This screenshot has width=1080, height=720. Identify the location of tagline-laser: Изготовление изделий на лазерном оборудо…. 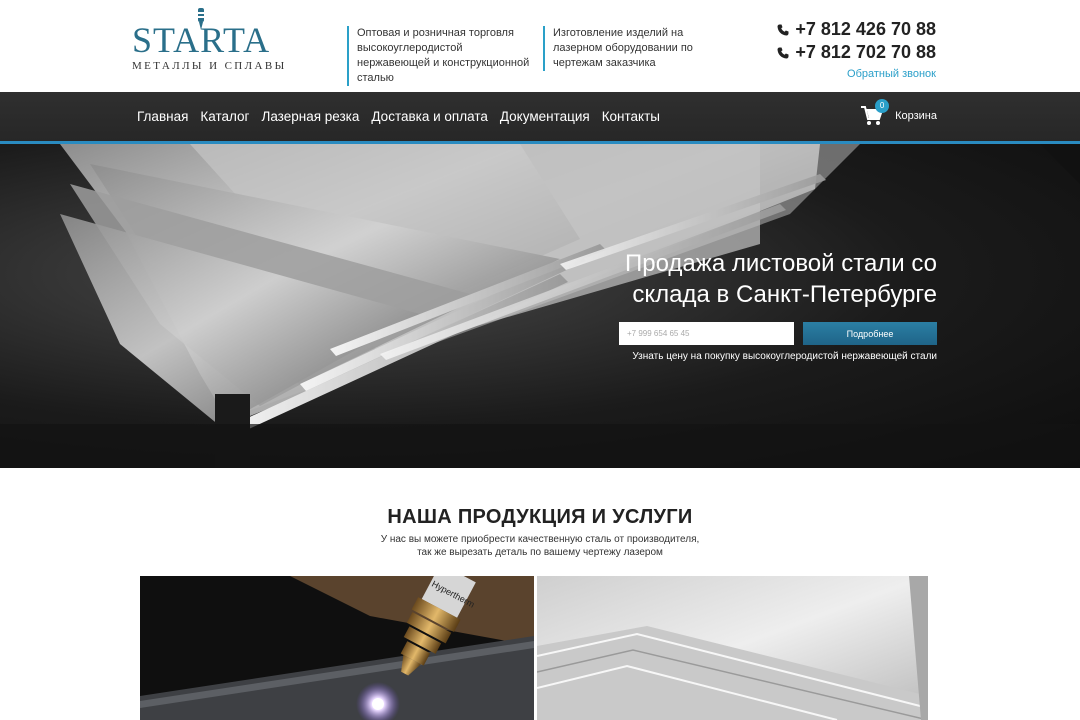
(638, 48).